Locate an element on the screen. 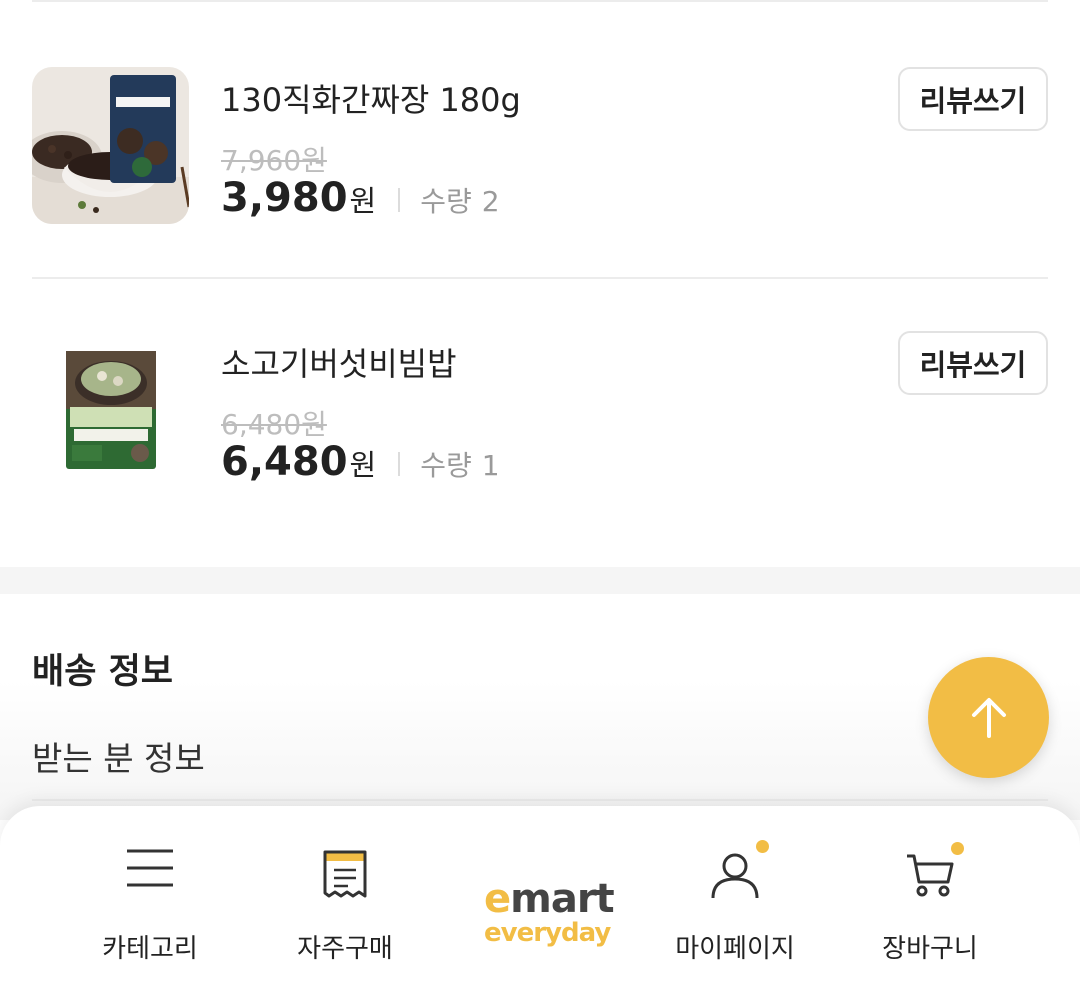  arrow-up-icon is located at coordinates (988, 717).